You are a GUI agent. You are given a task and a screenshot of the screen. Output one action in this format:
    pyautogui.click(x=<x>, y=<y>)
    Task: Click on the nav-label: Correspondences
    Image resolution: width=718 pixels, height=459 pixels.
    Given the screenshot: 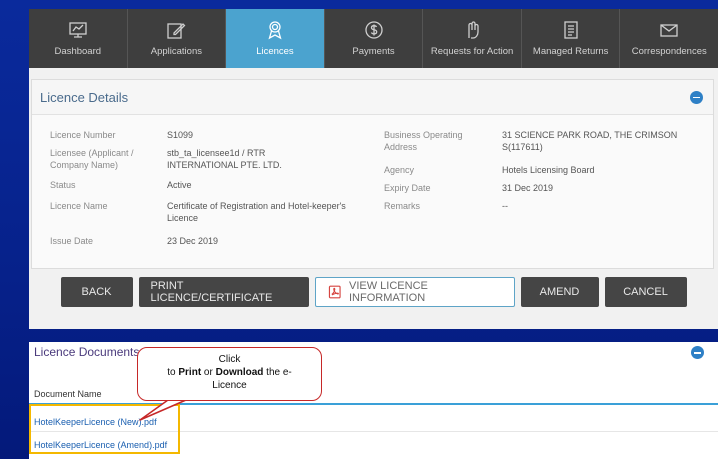 What is the action you would take?
    pyautogui.click(x=669, y=51)
    